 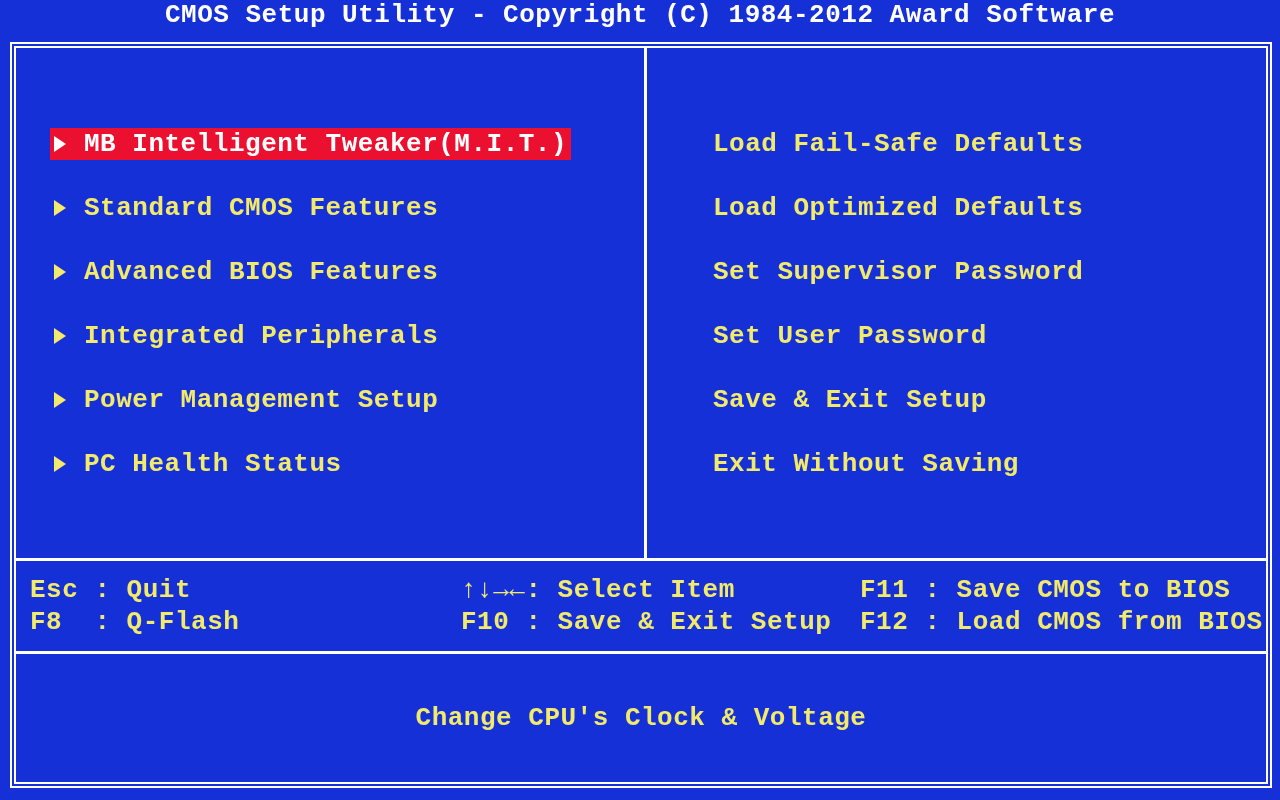 What do you see at coordinates (900, 208) in the screenshot?
I see `menu-item: Load Optimized Defaults` at bounding box center [900, 208].